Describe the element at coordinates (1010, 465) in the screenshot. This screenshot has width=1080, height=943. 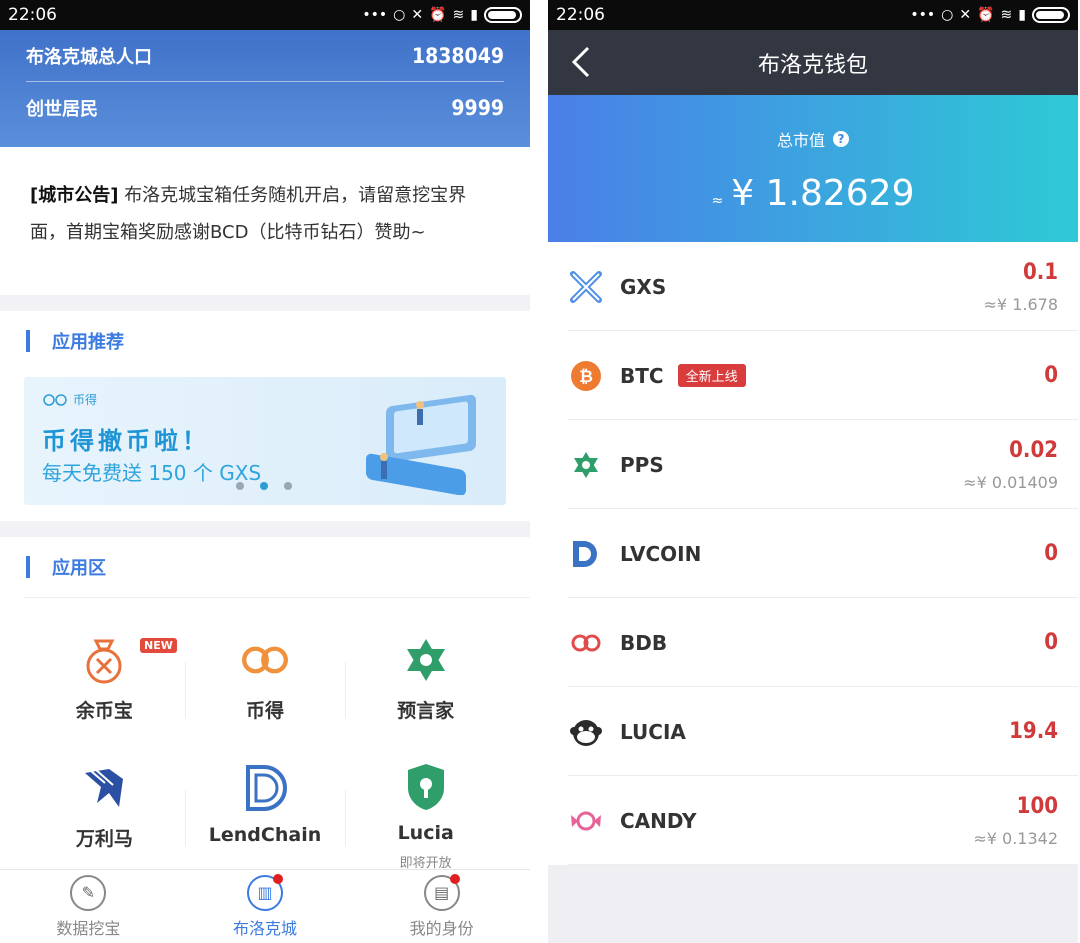
I see `coin-amounts: 0.02 ≈¥ 0.01409` at that location.